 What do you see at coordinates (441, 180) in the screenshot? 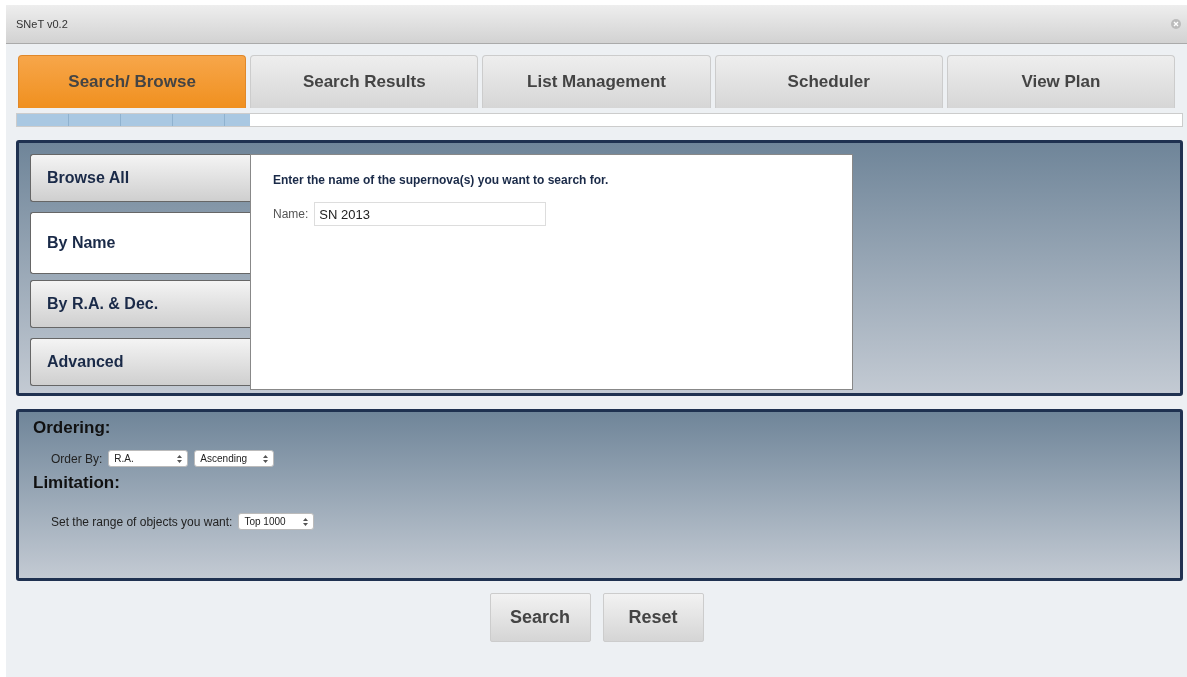
I see `instruction-text: Enter the name of the supernova(s) you want to search for.` at bounding box center [441, 180].